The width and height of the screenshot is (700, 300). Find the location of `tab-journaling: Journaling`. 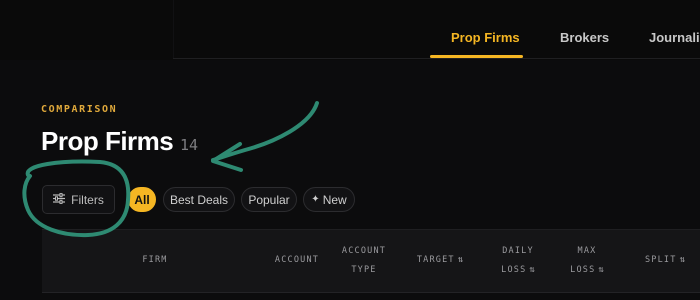

tab-journaling: Journaling is located at coordinates (674, 37).